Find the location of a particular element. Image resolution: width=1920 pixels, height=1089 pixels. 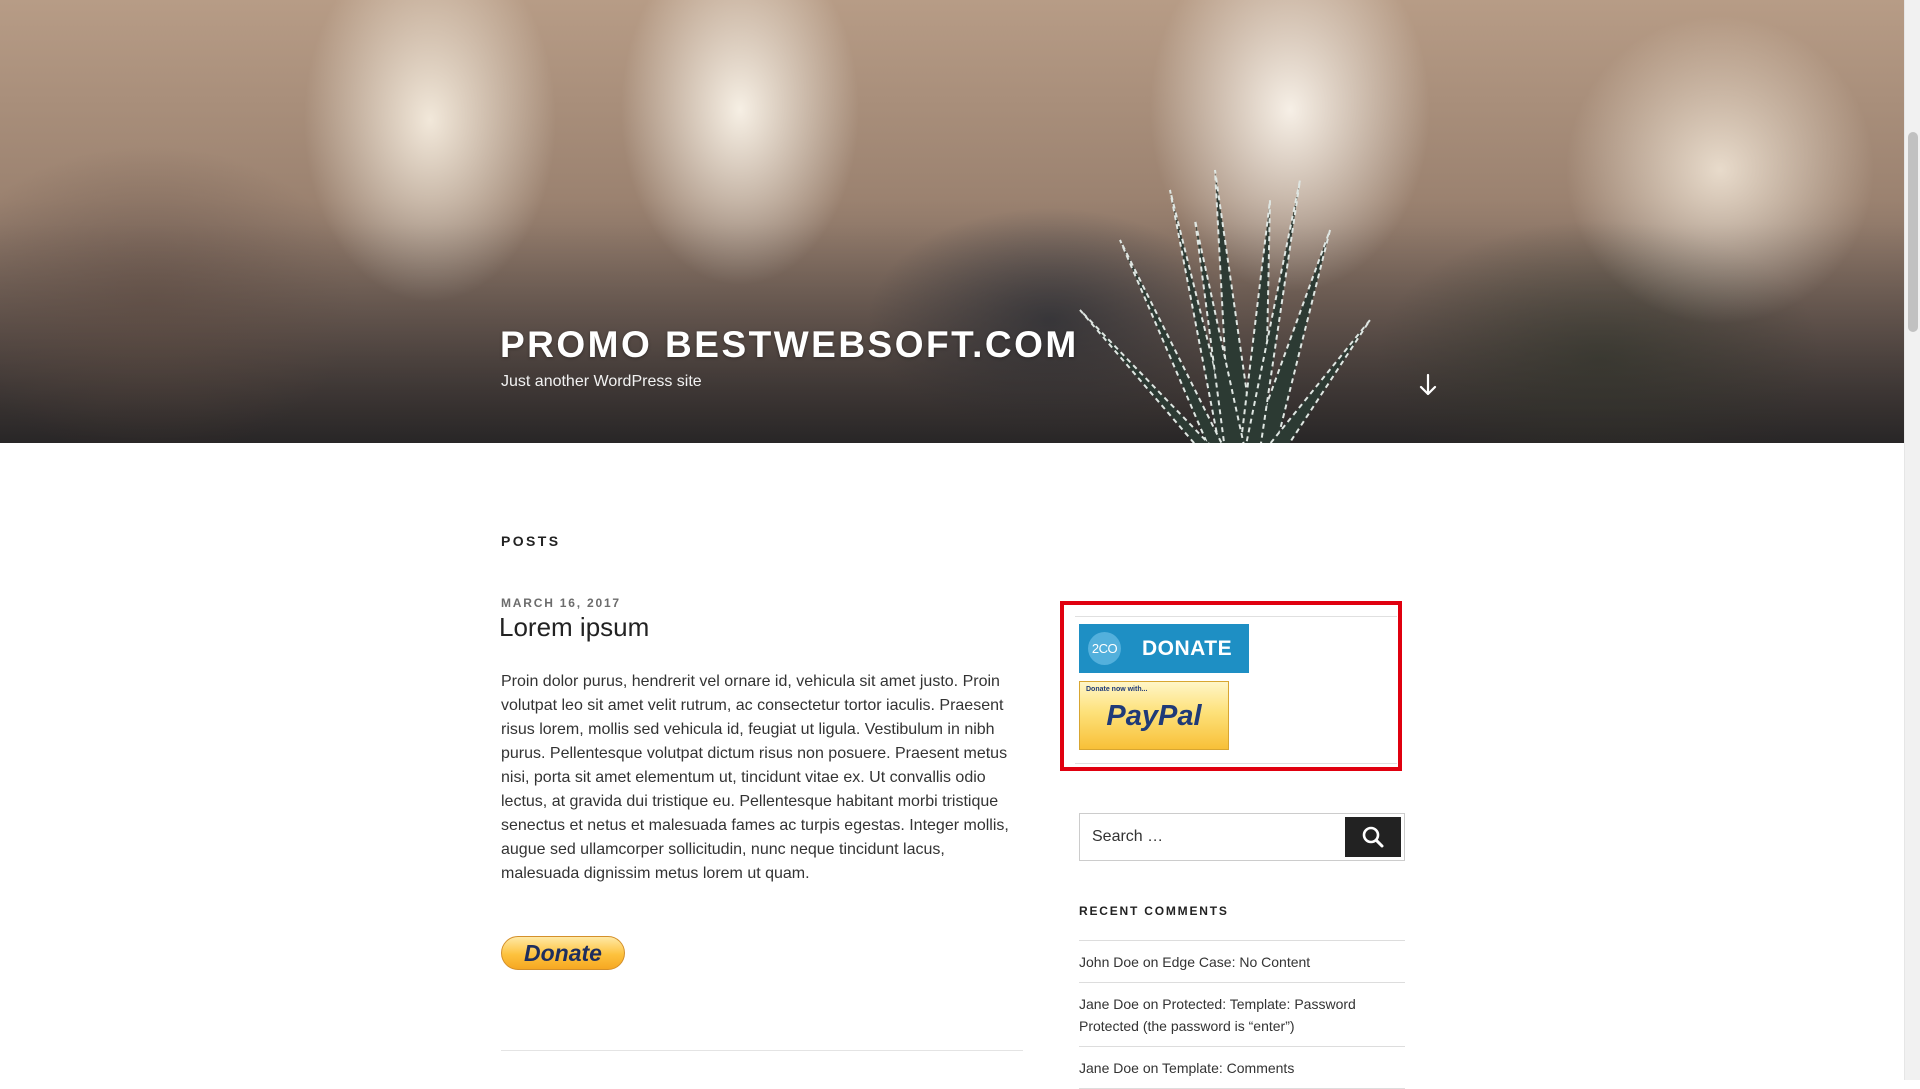

recent-comment-item: John Doe on Edge Case: No Content is located at coordinates (1242, 961).